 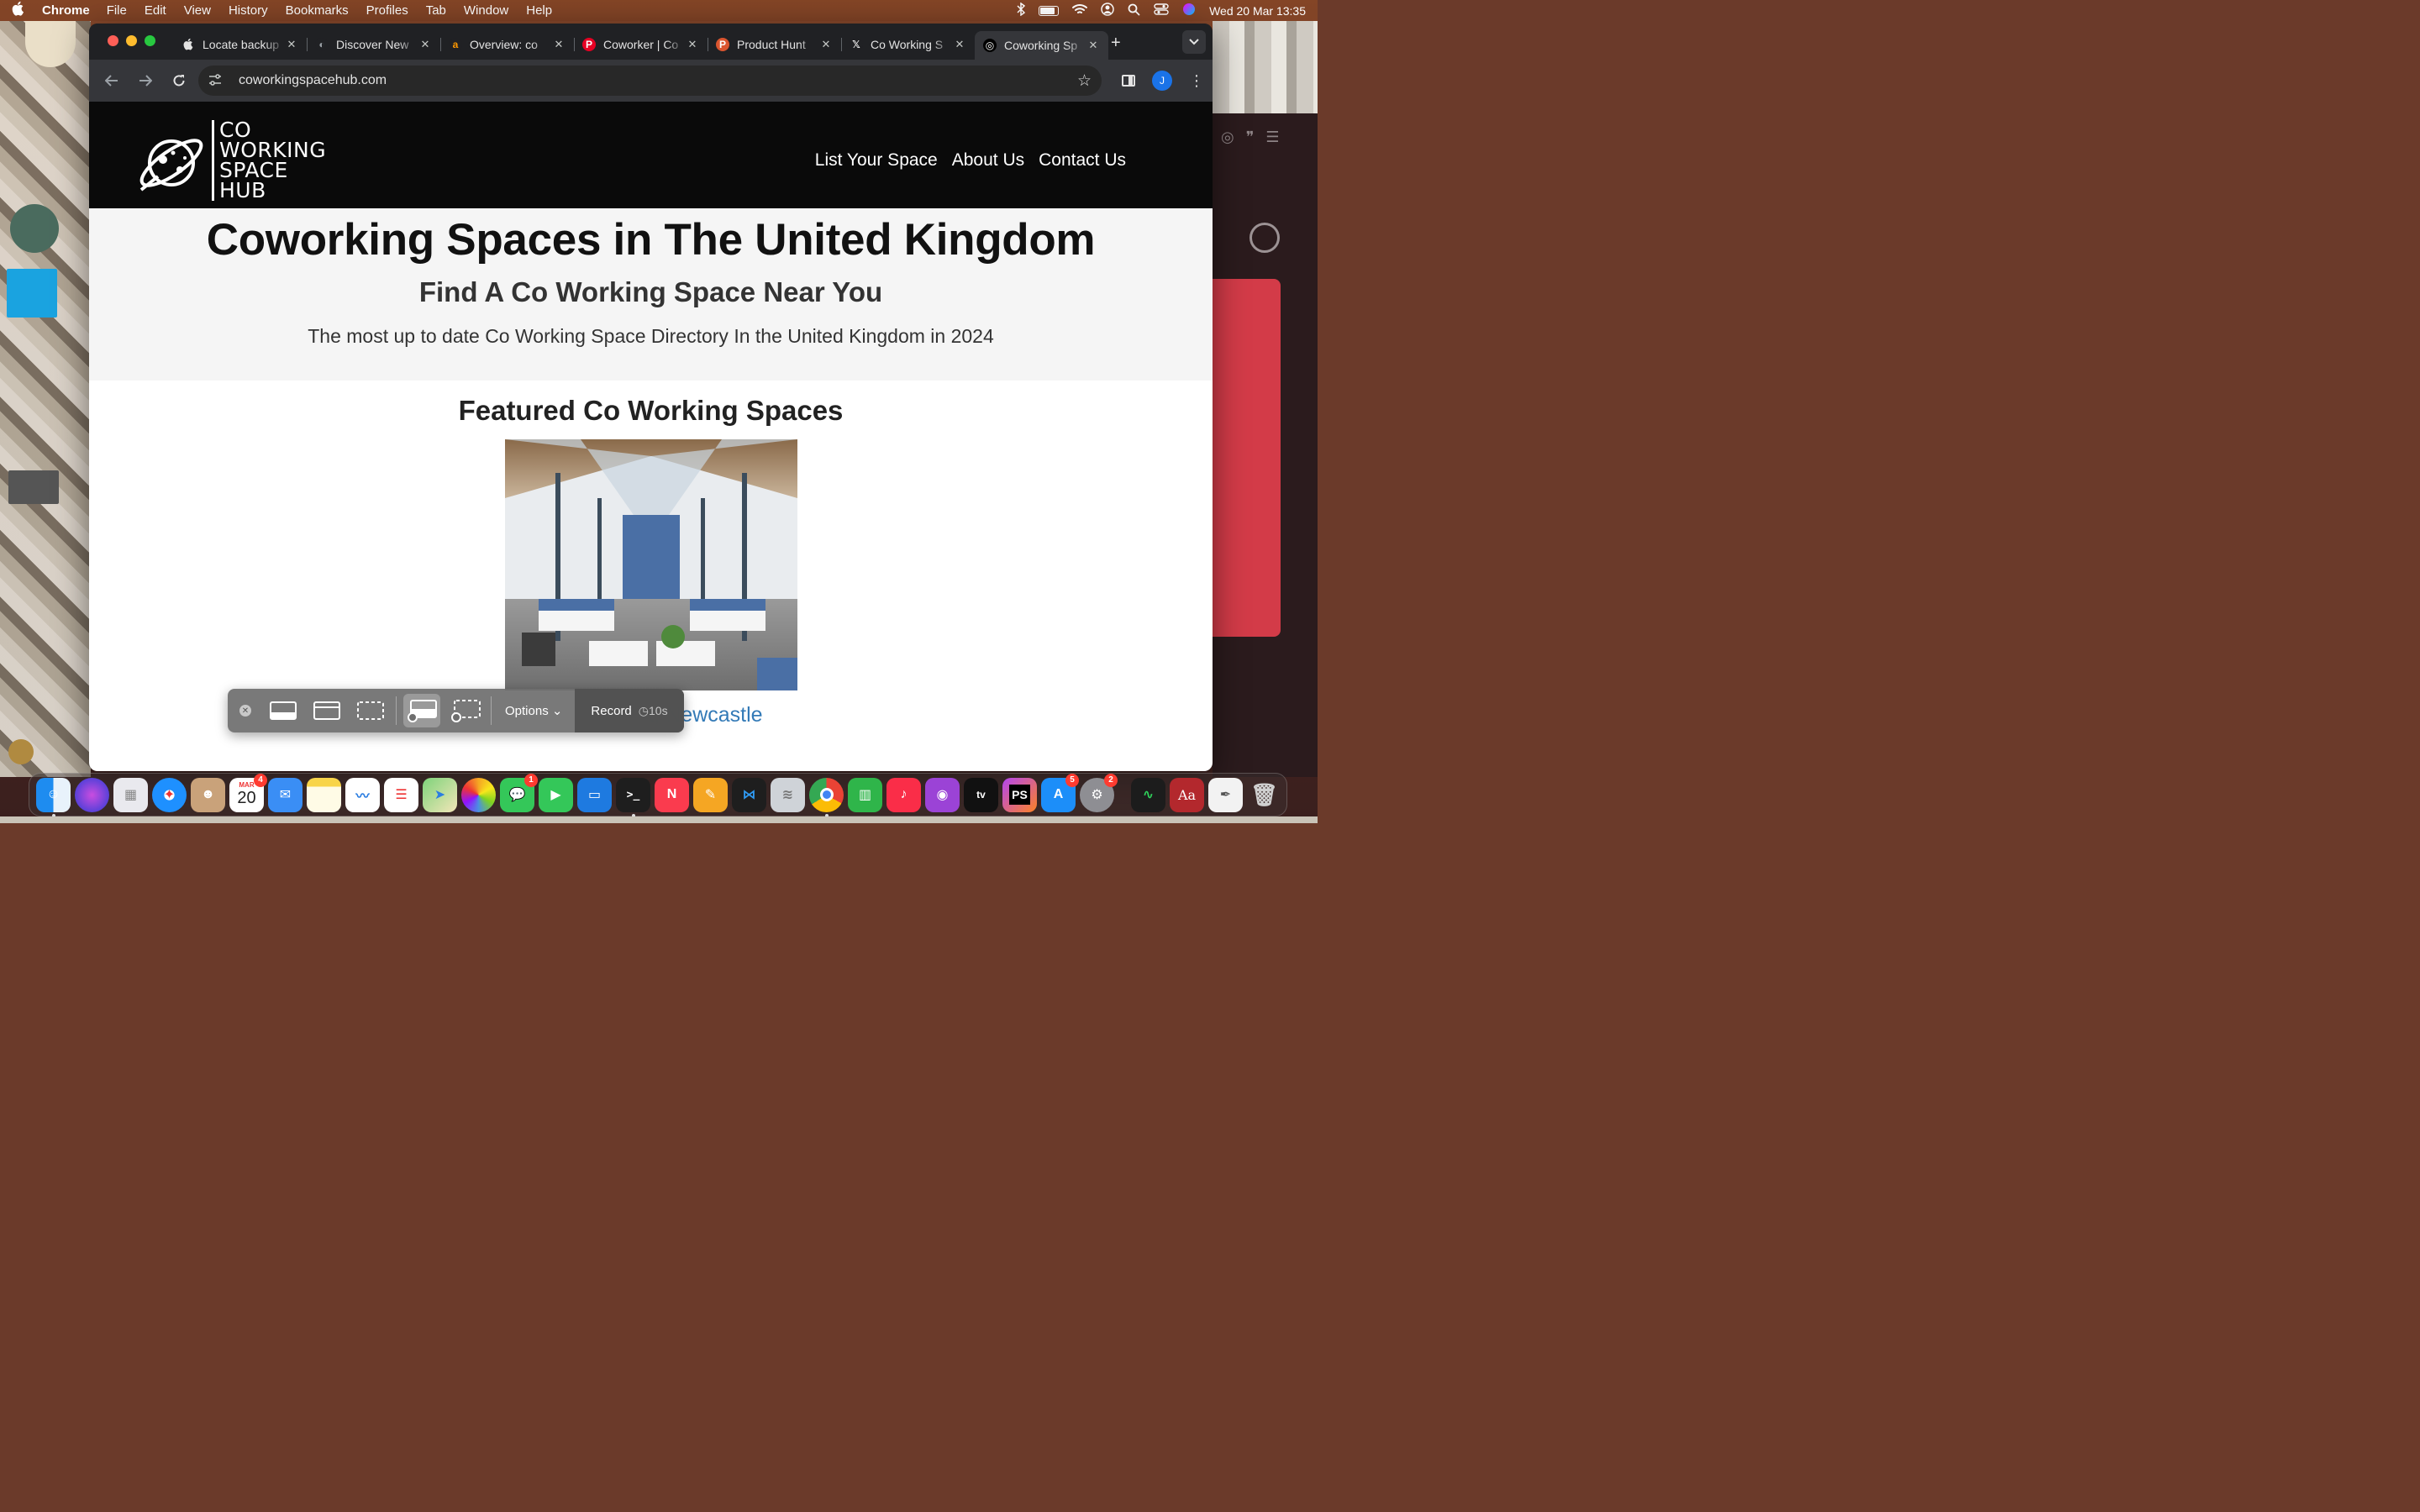 What do you see at coordinates (507, 44) in the screenshot?
I see `browser-tab: a Overview: co ✕` at bounding box center [507, 44].